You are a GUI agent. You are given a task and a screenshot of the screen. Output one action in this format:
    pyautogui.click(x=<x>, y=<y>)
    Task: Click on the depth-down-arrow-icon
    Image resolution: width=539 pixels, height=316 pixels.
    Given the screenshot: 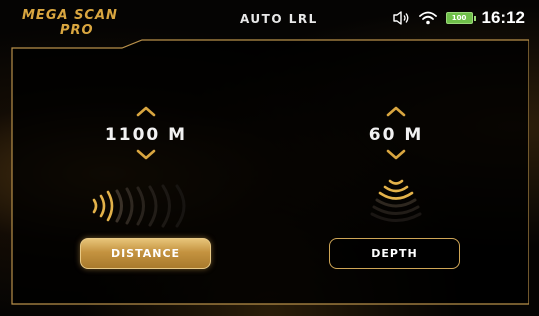 What is the action you would take?
    pyautogui.click(x=396, y=155)
    